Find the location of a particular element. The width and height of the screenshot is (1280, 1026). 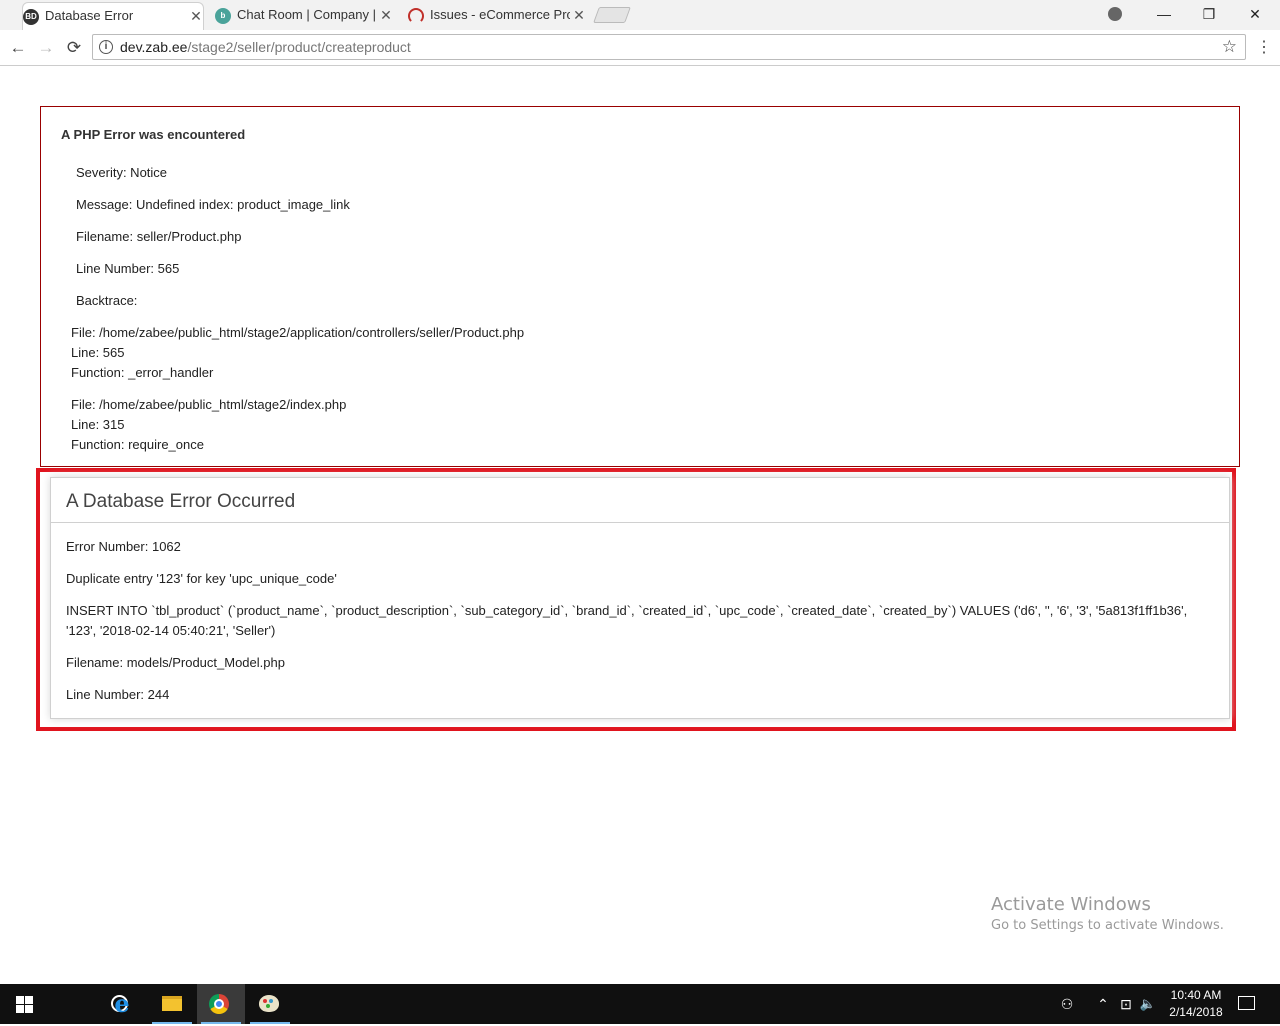

paint-palette-icon is located at coordinates (269, 1003).